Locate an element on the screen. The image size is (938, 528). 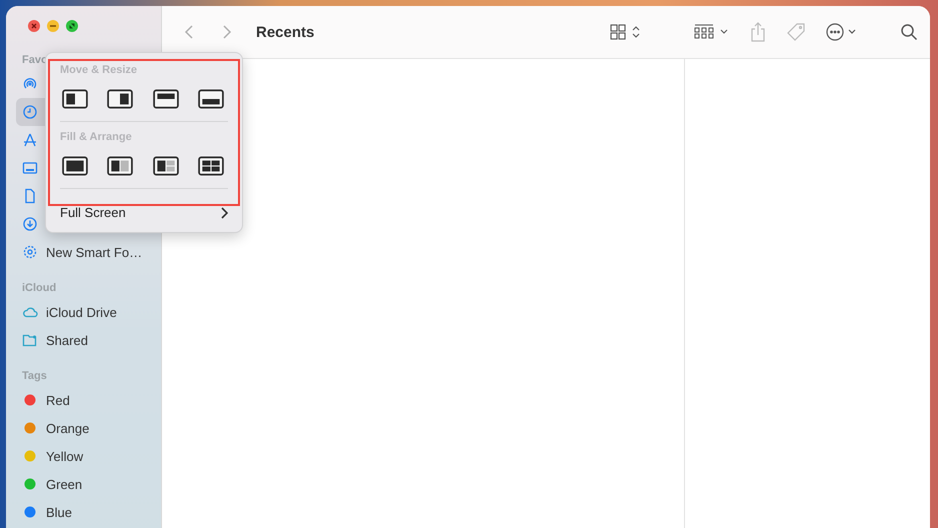
item-label: Red is located at coordinates (58, 400).